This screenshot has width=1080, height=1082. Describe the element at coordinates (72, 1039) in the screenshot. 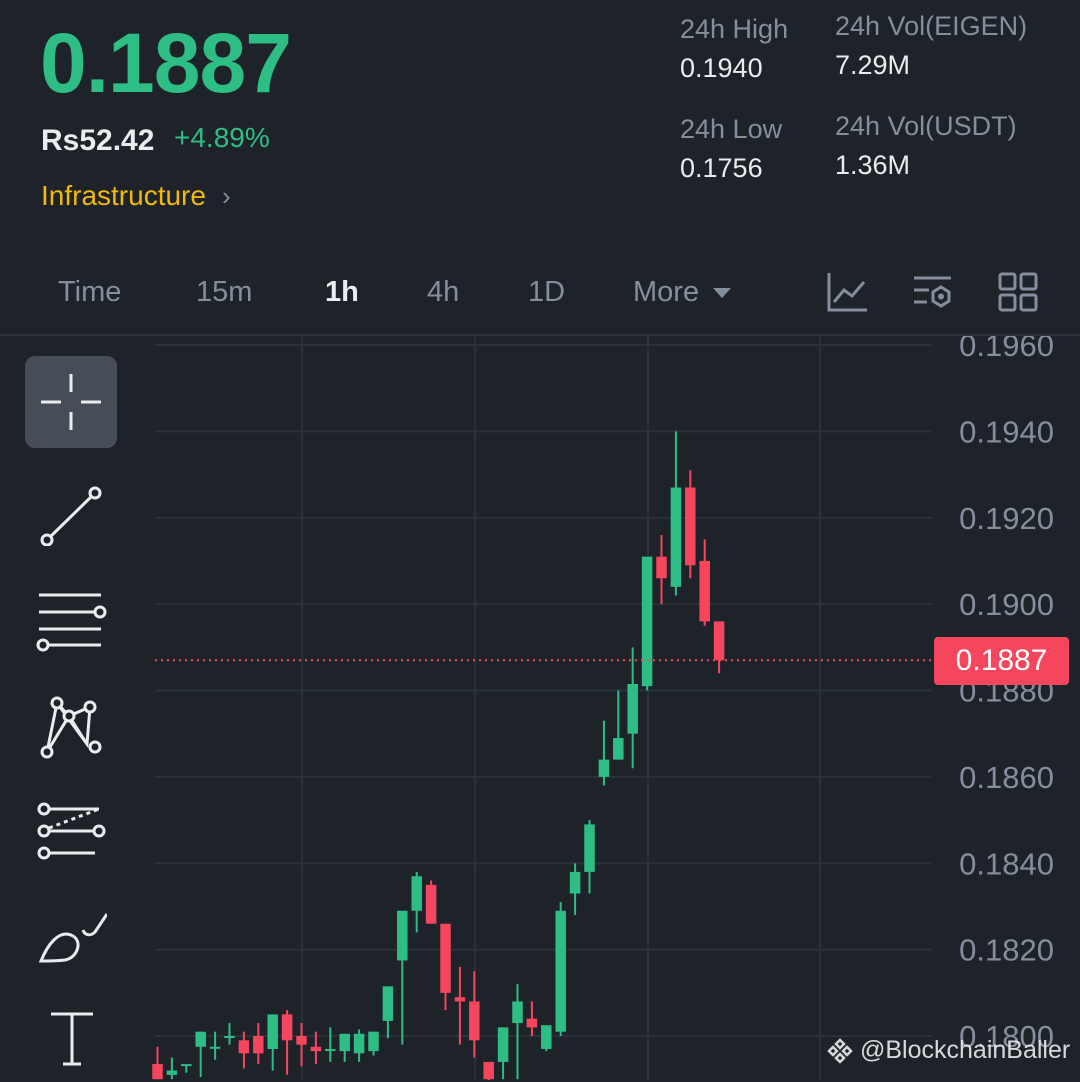

I see `text-icon` at that location.